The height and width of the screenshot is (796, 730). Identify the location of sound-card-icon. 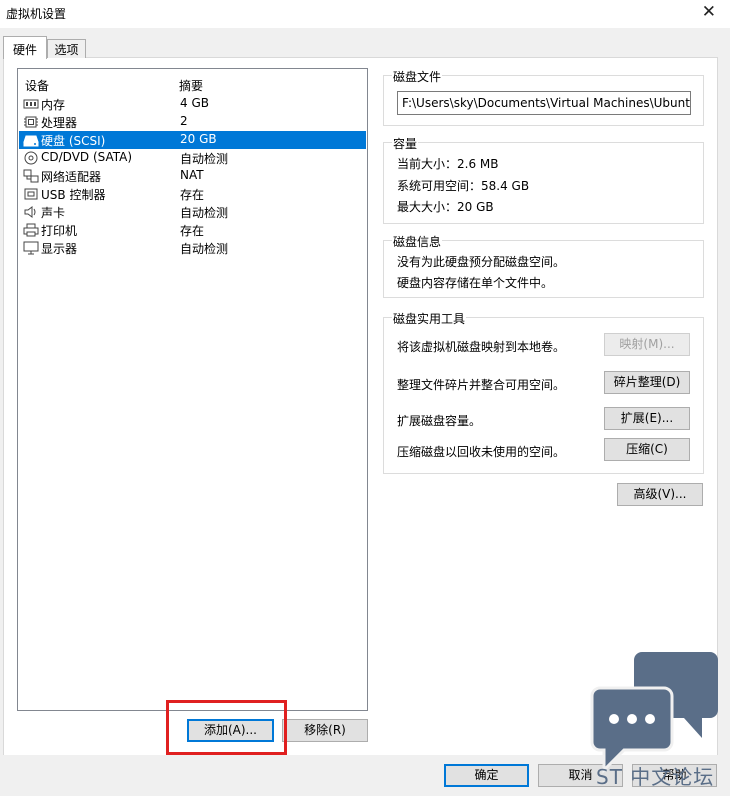
(30, 212).